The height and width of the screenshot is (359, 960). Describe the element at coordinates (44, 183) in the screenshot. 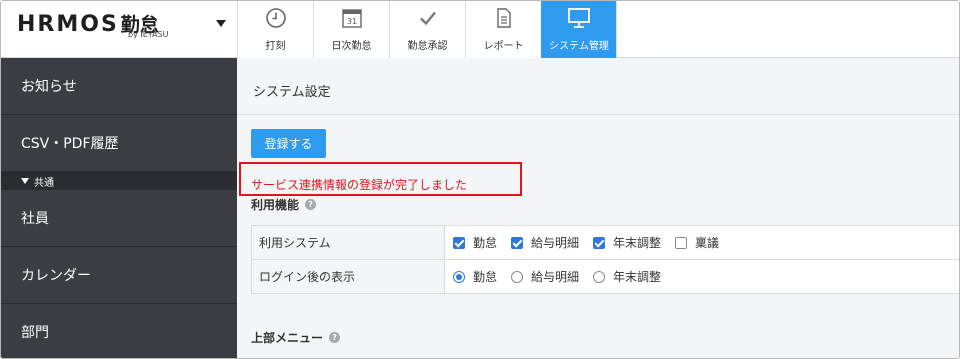

I see `sidebar-group-label: 共通` at that location.